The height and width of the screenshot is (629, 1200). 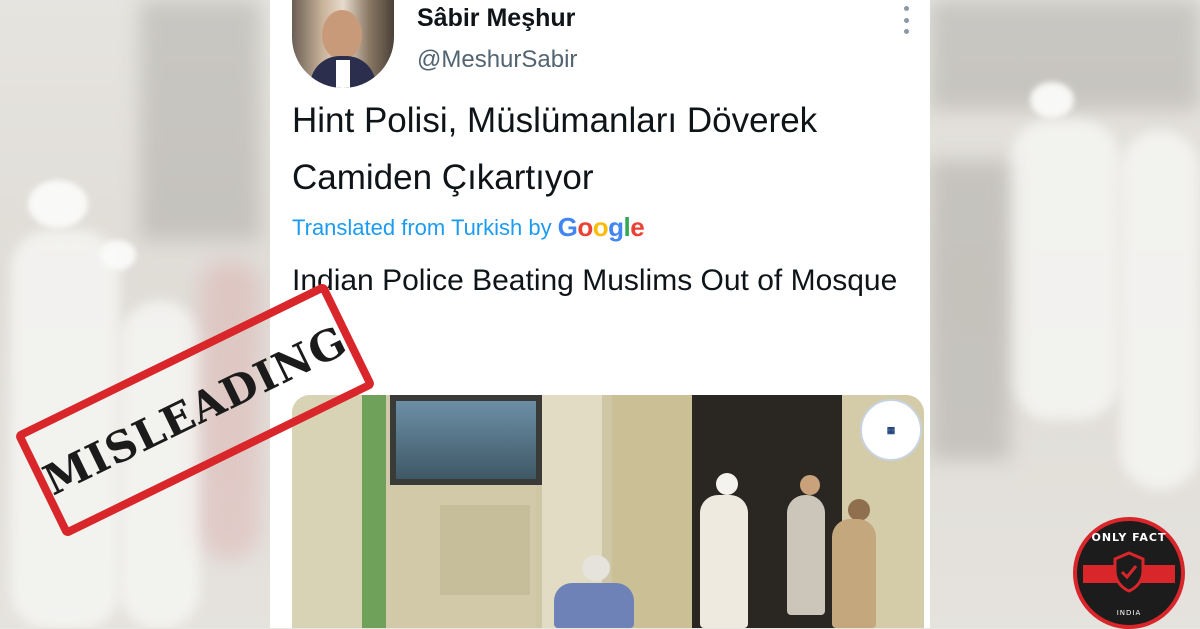 I want to click on more-vertical-icon, so click(x=906, y=20).